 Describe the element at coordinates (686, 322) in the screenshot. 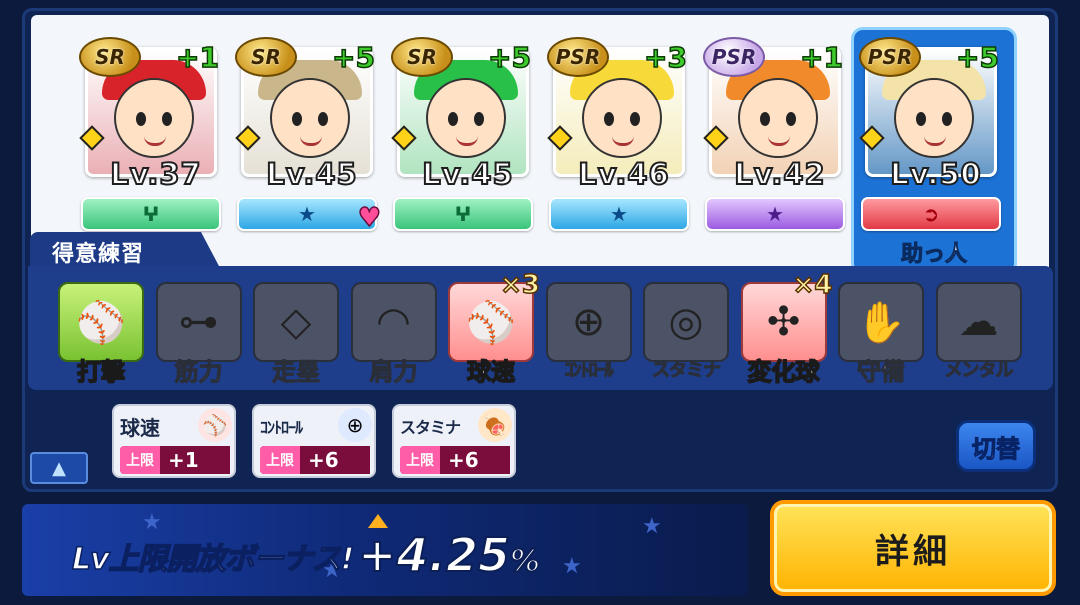

I see `skill-glyph: ◎` at that location.